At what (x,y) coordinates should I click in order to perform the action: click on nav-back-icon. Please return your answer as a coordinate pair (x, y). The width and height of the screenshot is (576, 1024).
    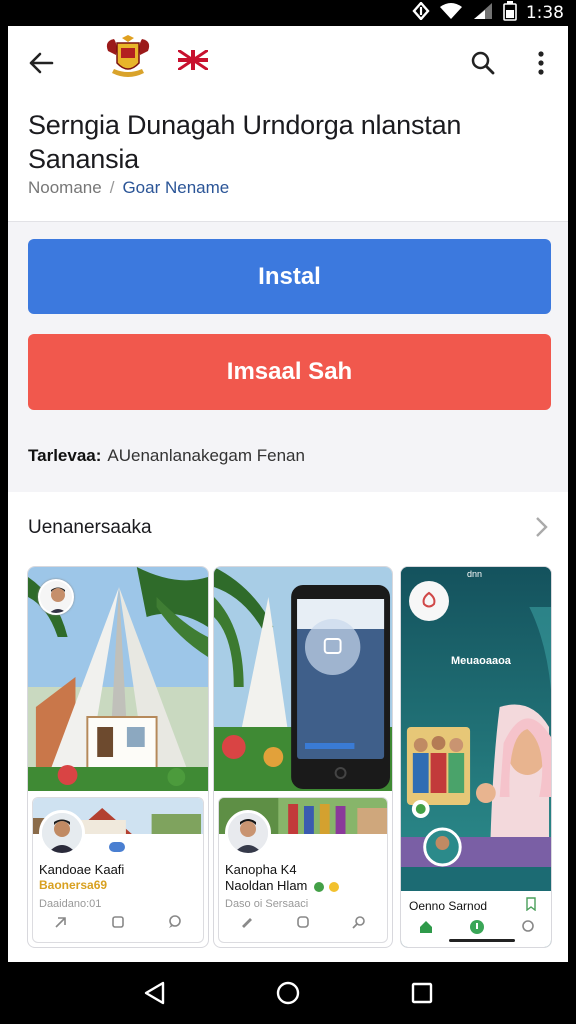
    Looking at the image, I should click on (154, 993).